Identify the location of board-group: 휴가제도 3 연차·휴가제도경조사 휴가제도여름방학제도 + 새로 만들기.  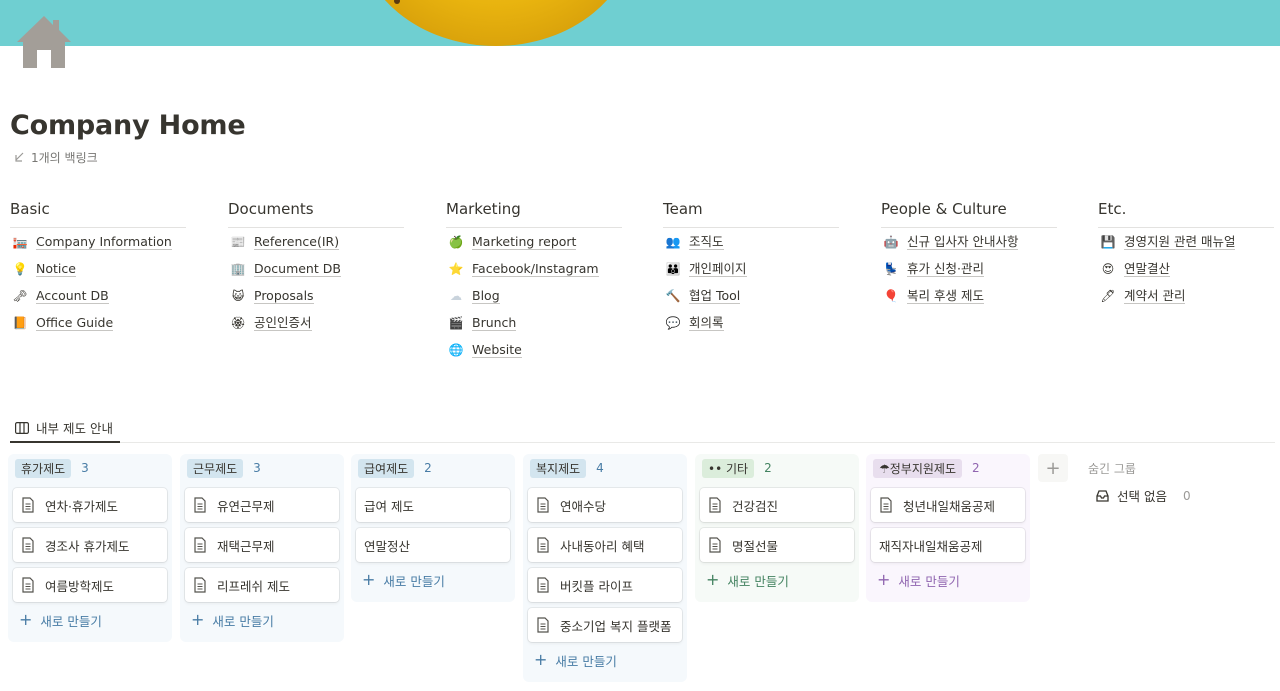
(90, 548).